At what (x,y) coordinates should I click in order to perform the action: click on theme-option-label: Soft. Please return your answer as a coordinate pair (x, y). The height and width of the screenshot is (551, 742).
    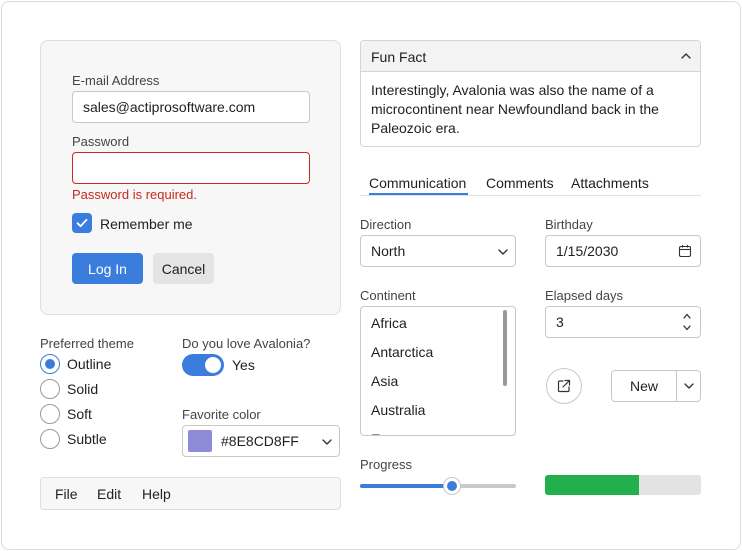
    Looking at the image, I should click on (79, 414).